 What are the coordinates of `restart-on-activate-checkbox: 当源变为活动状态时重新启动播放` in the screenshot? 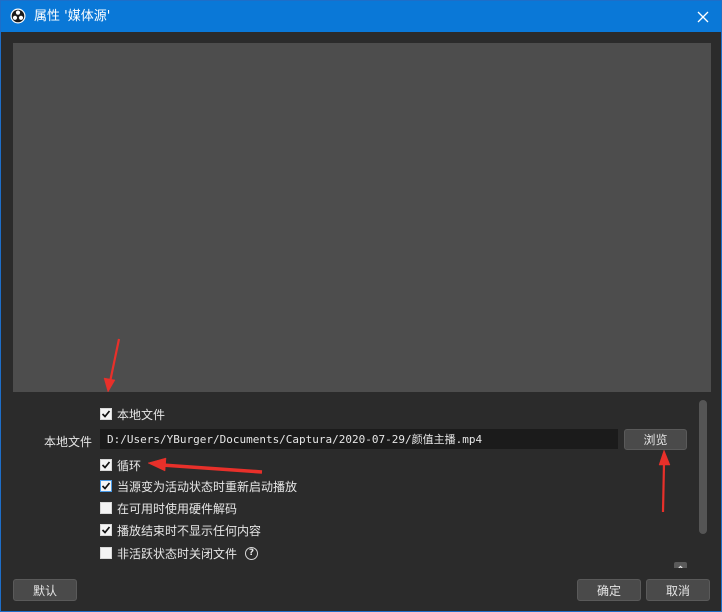 It's located at (198, 486).